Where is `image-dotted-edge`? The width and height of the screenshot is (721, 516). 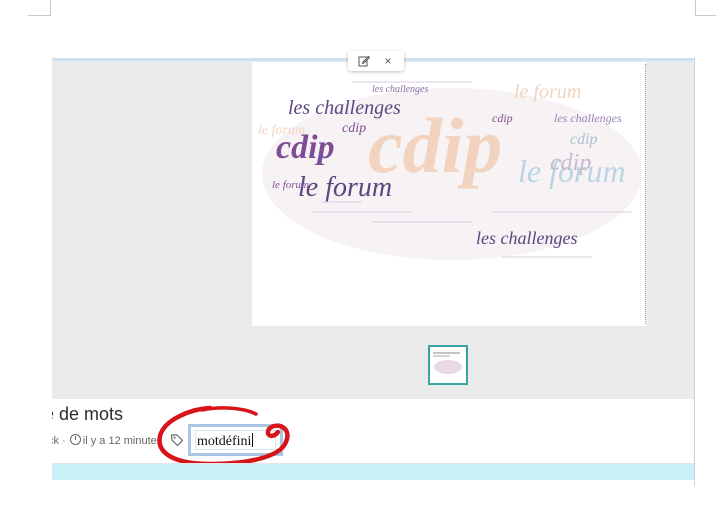
image-dotted-edge is located at coordinates (645, 194).